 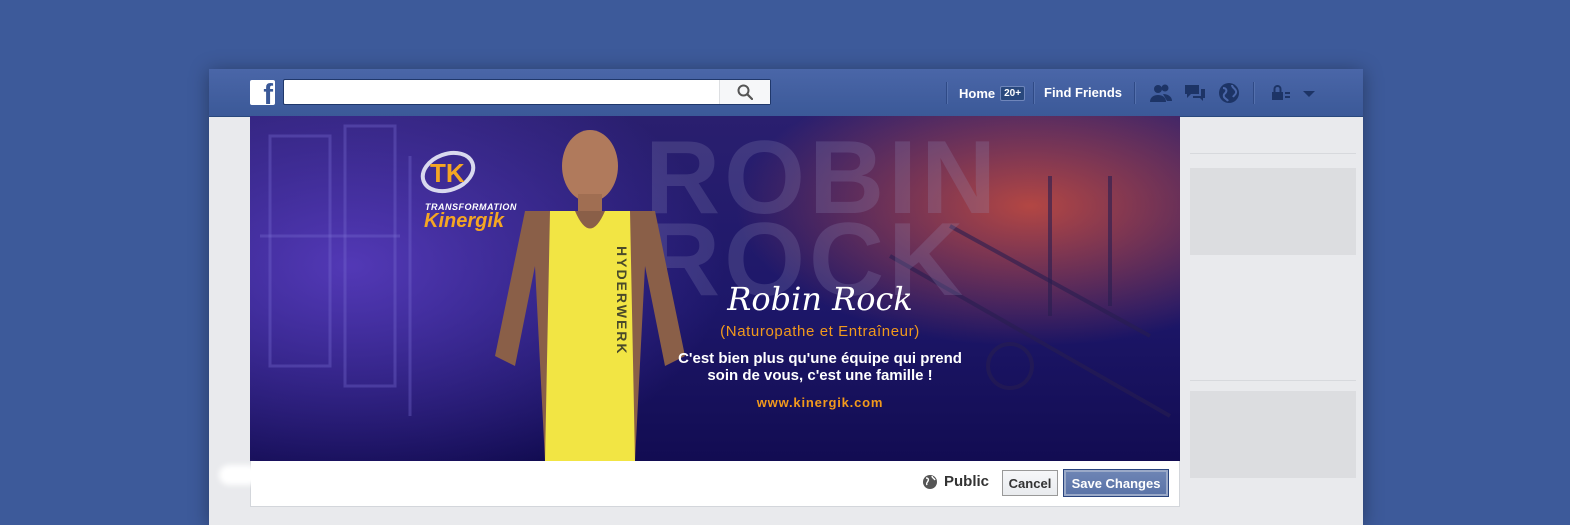 What do you see at coordinates (820, 375) in the screenshot?
I see `tagline-line-2: soin de vous, c'est une famille !` at bounding box center [820, 375].